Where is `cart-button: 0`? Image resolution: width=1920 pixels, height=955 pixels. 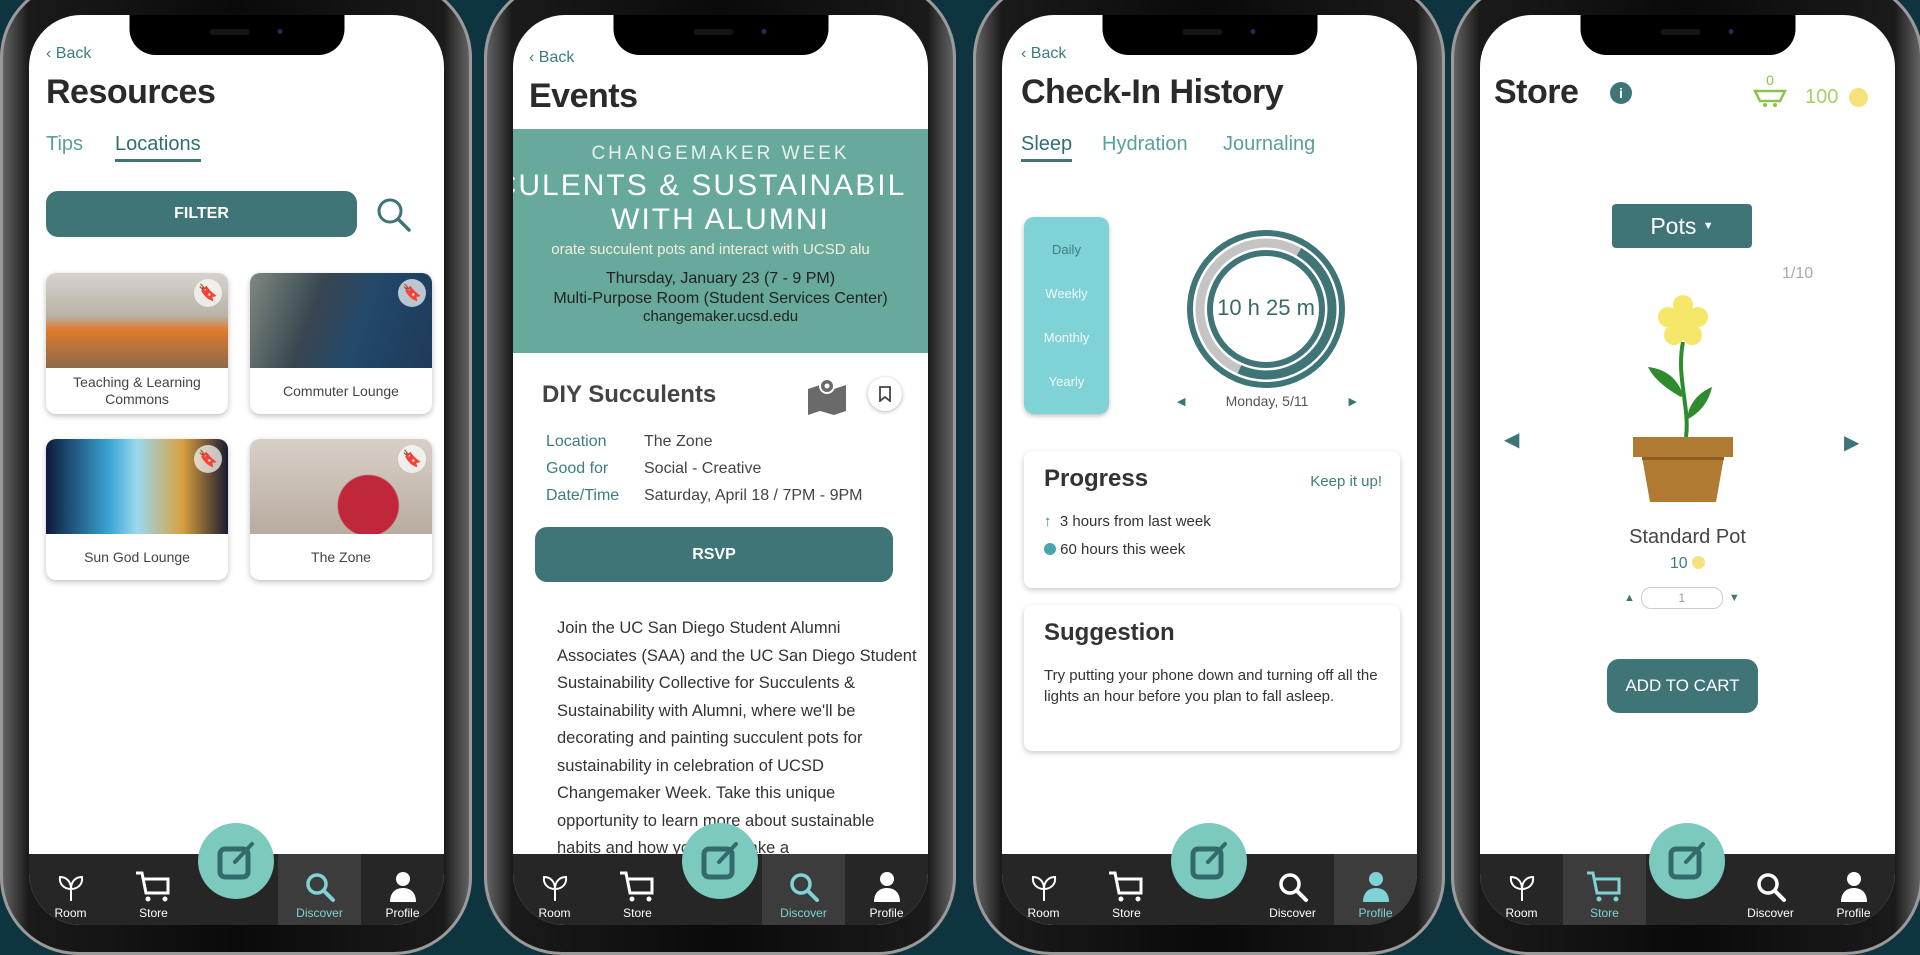
cart-button: 0 is located at coordinates (1770, 92).